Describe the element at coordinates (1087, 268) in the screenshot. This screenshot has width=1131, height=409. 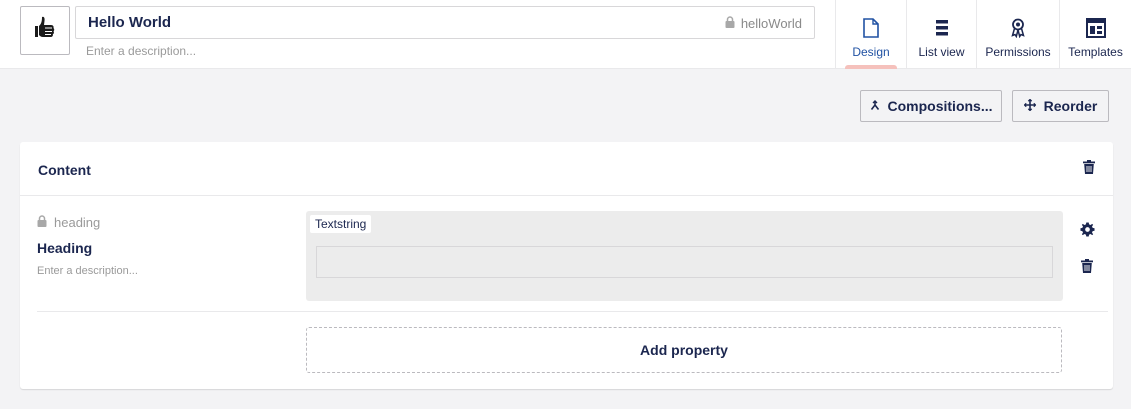
I see `delete-property-icon` at that location.